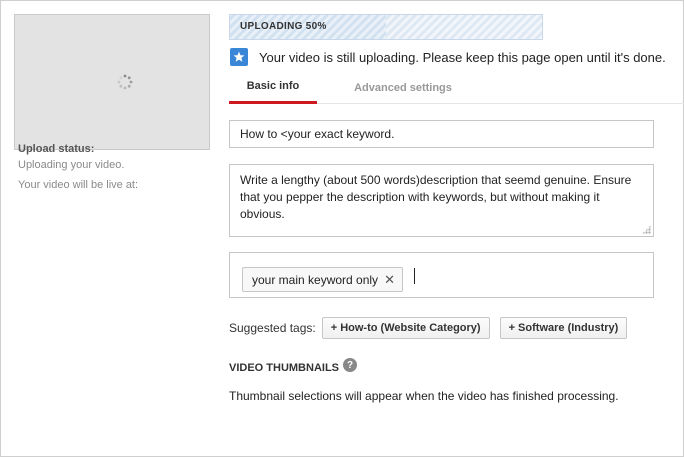  Describe the element at coordinates (272, 328) in the screenshot. I see `suggested-tags-label: Suggested tags:` at that location.